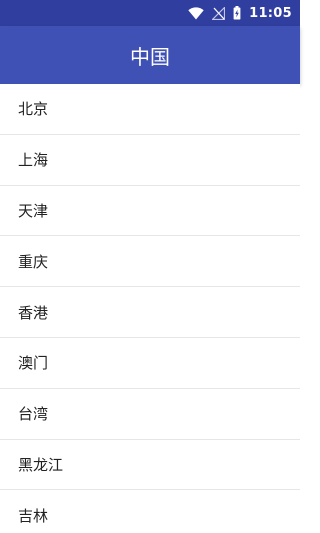 The width and height of the screenshot is (320, 533). Describe the element at coordinates (150, 511) in the screenshot. I see `list-item: 吉林` at that location.